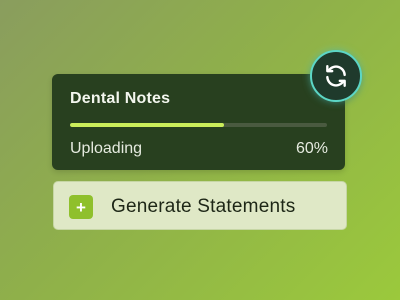  I want to click on generate-statements-button: + Generate Statements, so click(200, 205).